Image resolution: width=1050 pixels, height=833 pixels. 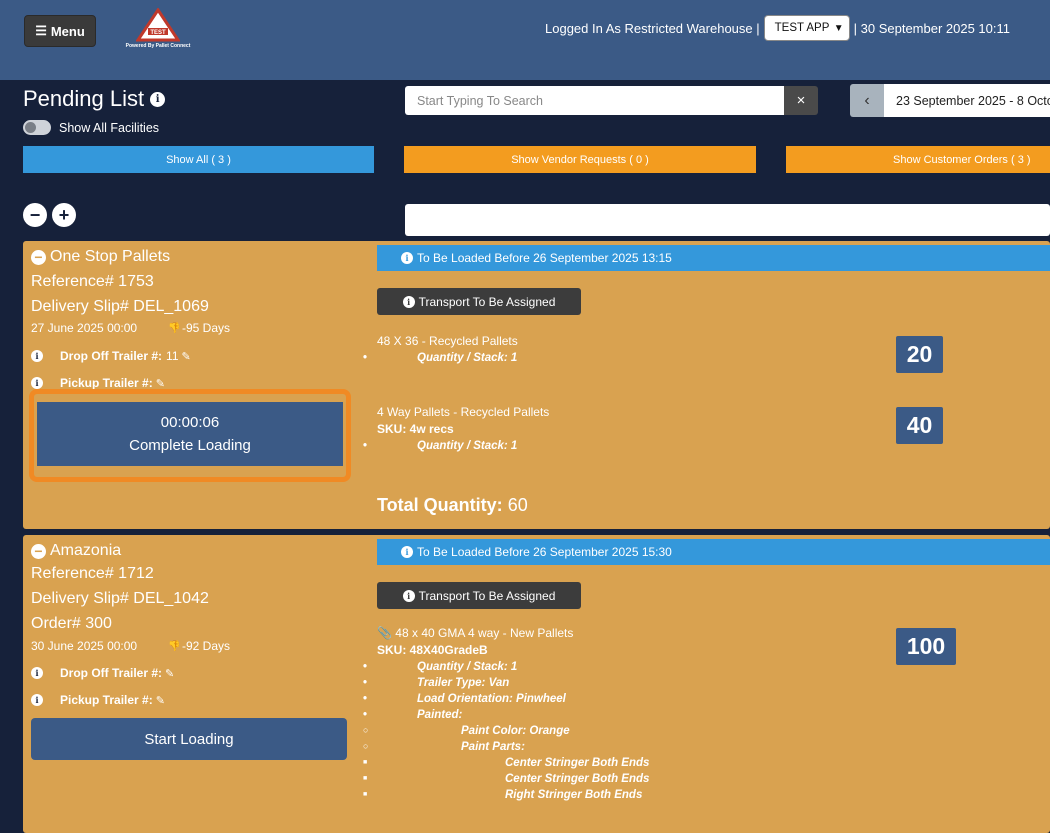 I want to click on chevron-left-icon: ‹, so click(x=867, y=100).